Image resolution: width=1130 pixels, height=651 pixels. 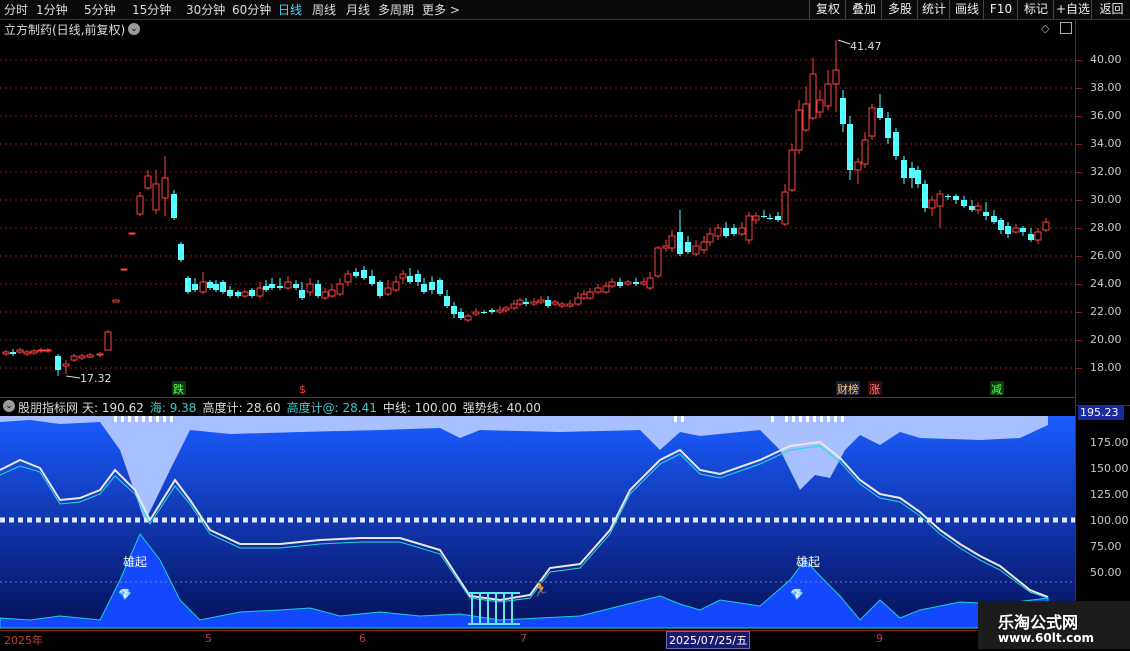 I want to click on indicator-field: 强势线: 40.00, so click(x=501, y=408).